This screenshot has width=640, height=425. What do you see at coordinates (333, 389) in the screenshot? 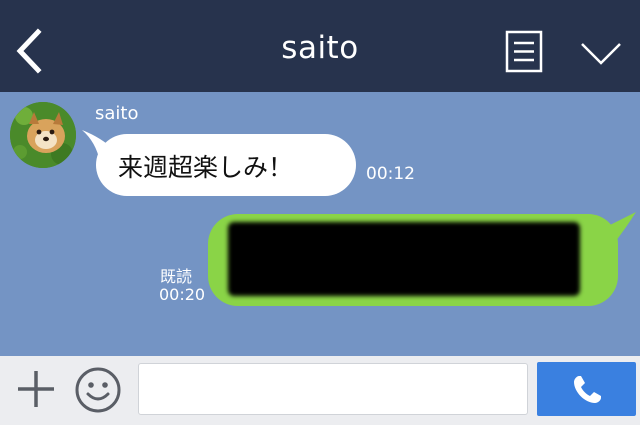
I see `message-input` at bounding box center [333, 389].